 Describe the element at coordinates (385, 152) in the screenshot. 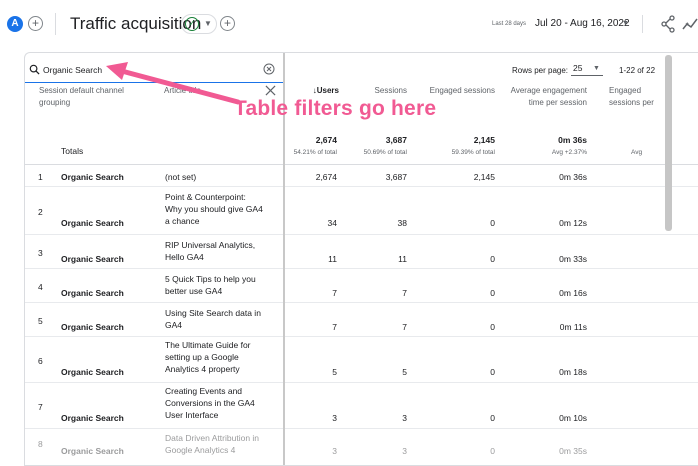

I see `totals-sessions-share: 50.69% of total` at that location.